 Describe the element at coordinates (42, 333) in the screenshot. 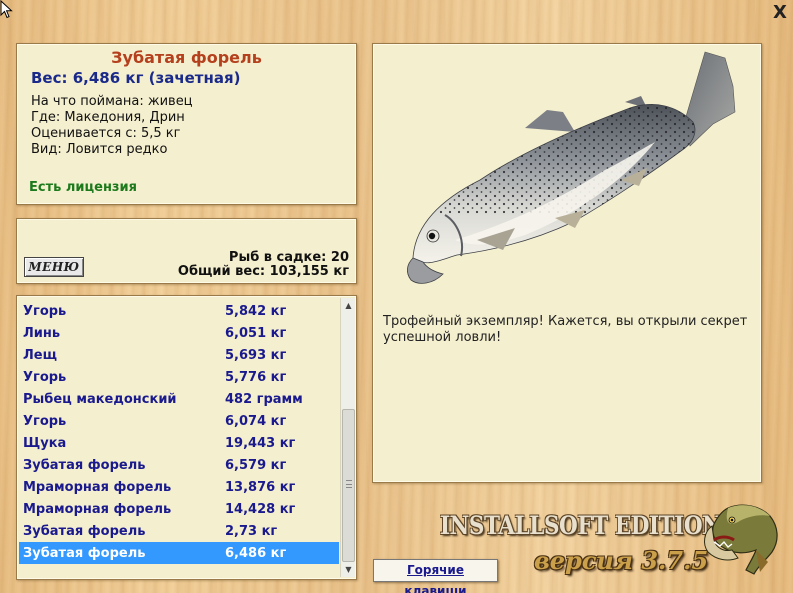

I see `catch-fish-name: Линь` at that location.